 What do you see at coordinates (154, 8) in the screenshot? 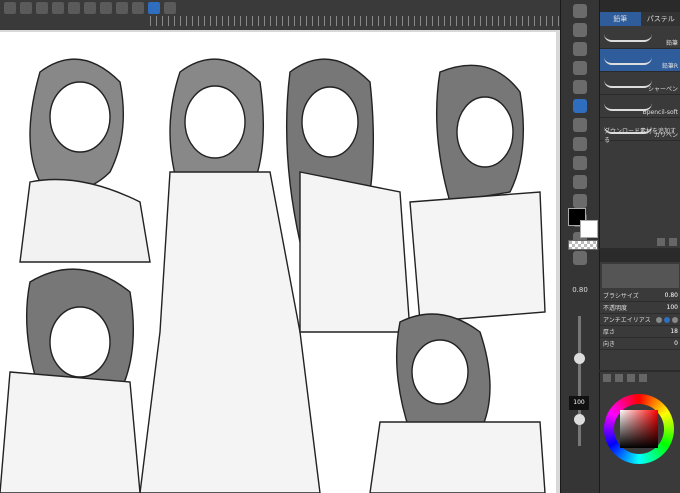
I see `pen-mode-icon` at bounding box center [154, 8].